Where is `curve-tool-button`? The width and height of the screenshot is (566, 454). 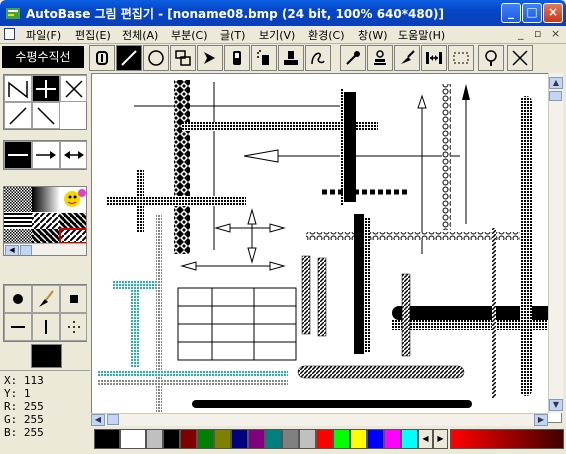
curve-tool-button is located at coordinates (318, 58).